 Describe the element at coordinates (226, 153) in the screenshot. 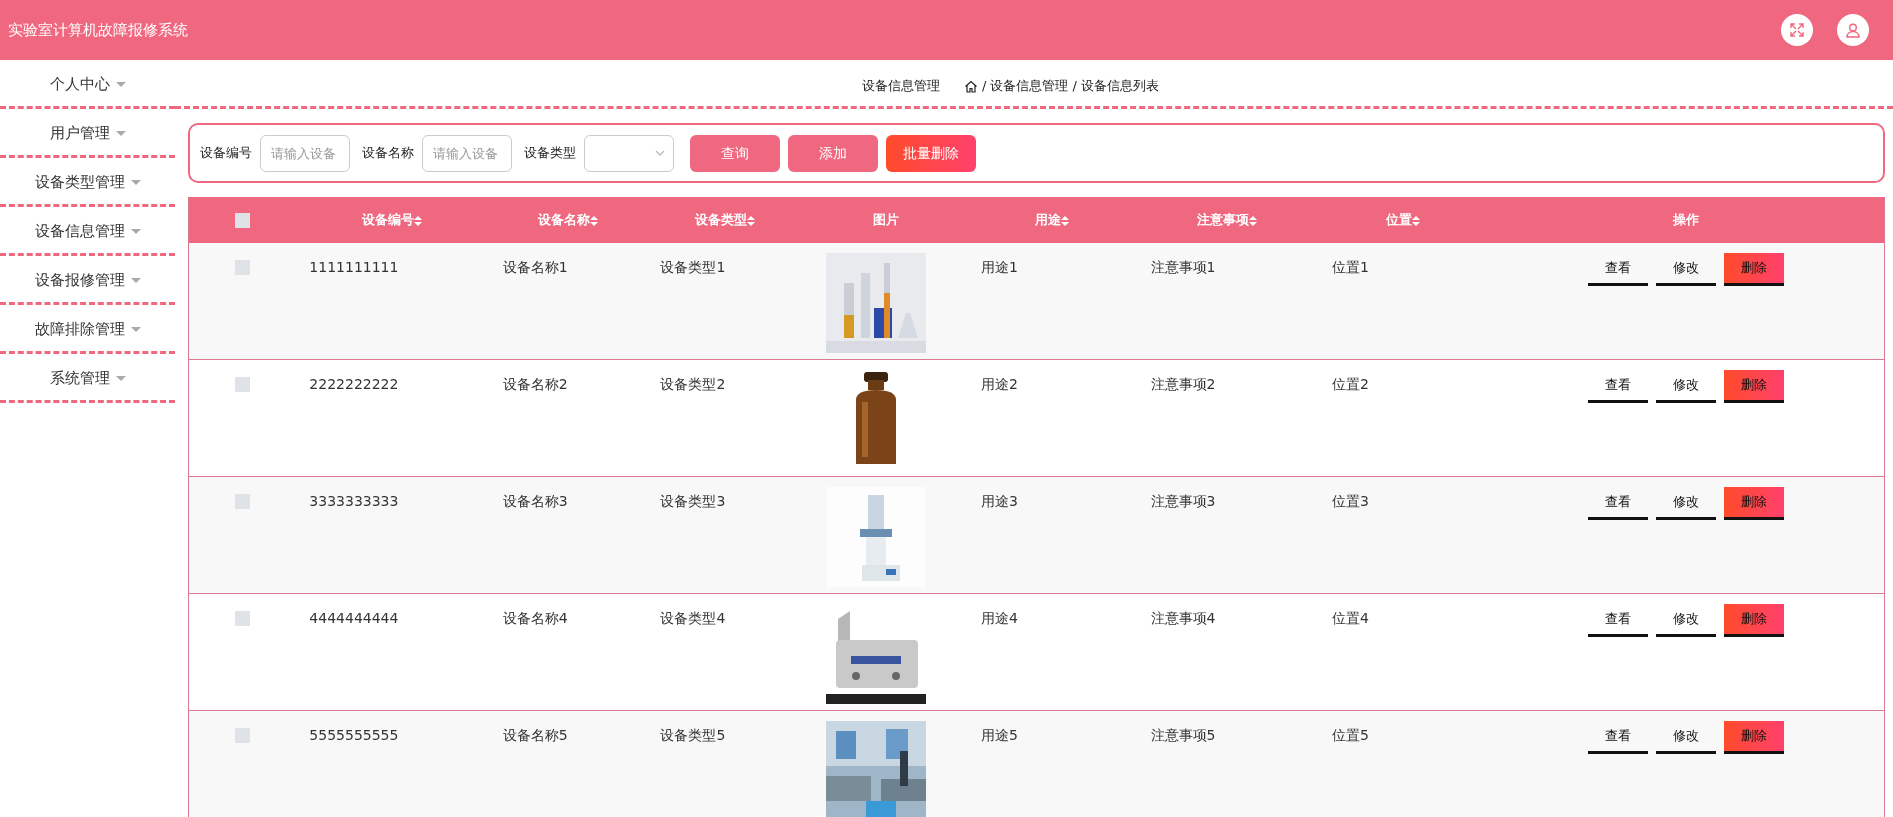

I see `field-label: 设备编号` at that location.